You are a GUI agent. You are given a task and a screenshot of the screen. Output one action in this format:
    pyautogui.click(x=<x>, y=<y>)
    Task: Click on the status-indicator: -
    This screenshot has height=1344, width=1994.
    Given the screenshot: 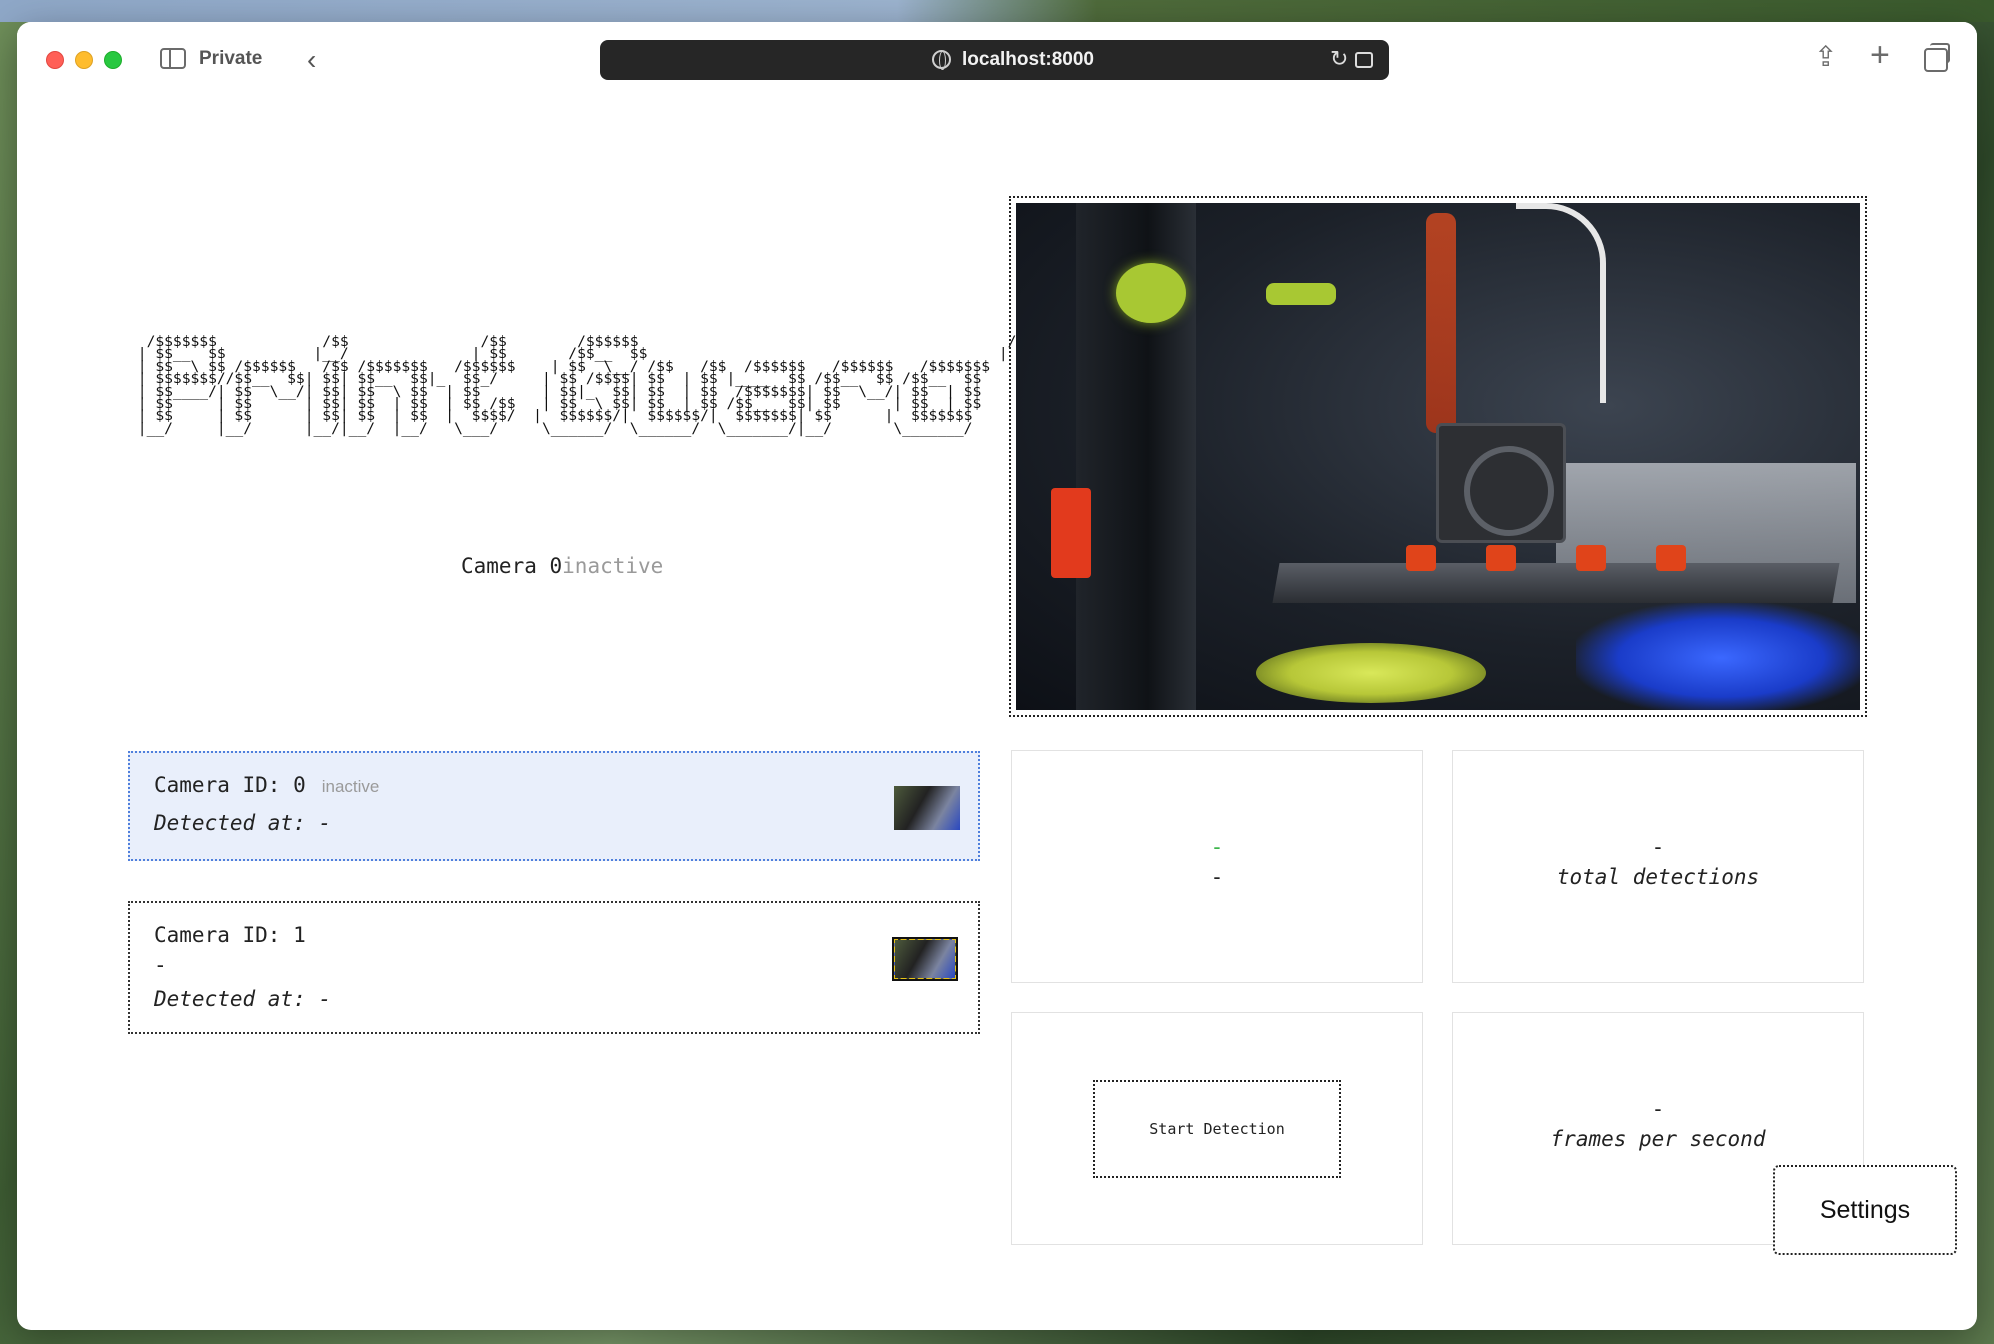 What is the action you would take?
    pyautogui.click(x=1217, y=847)
    